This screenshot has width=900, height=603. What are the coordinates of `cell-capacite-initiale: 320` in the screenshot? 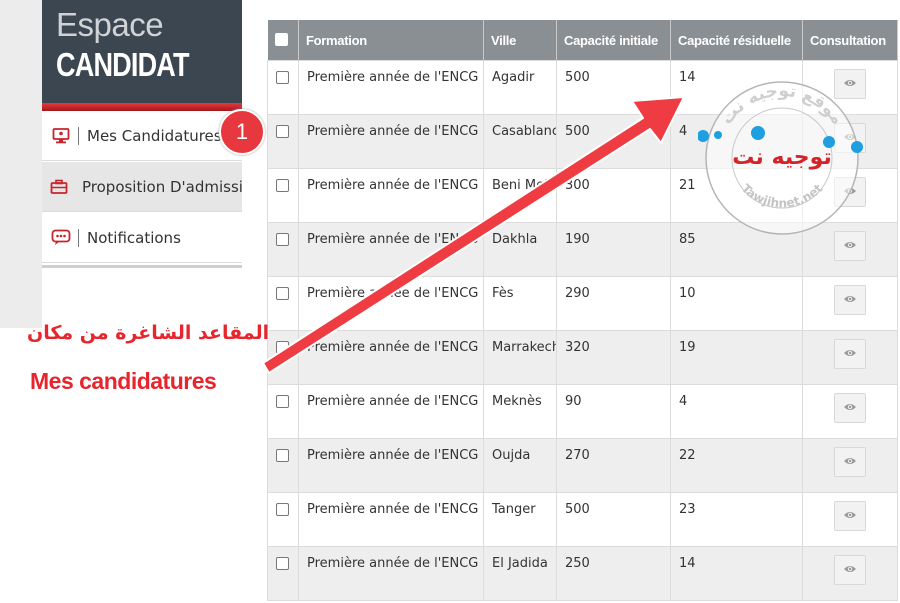 It's located at (613, 357).